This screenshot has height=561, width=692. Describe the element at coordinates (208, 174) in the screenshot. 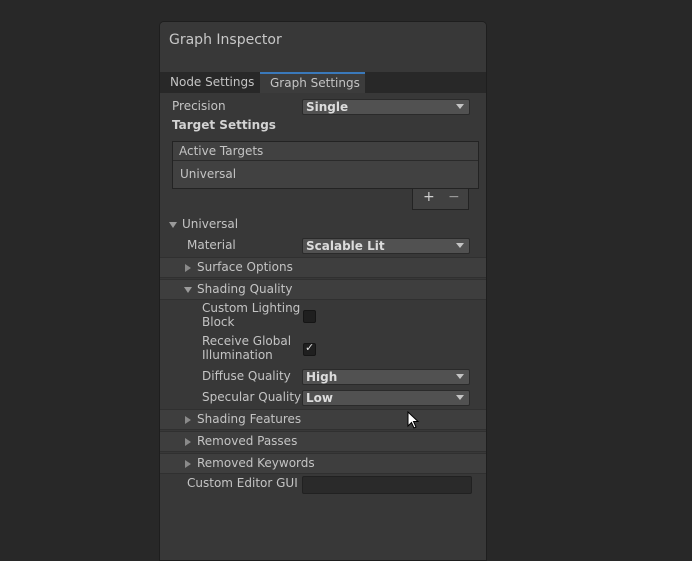

I see `list-item: Universal` at that location.